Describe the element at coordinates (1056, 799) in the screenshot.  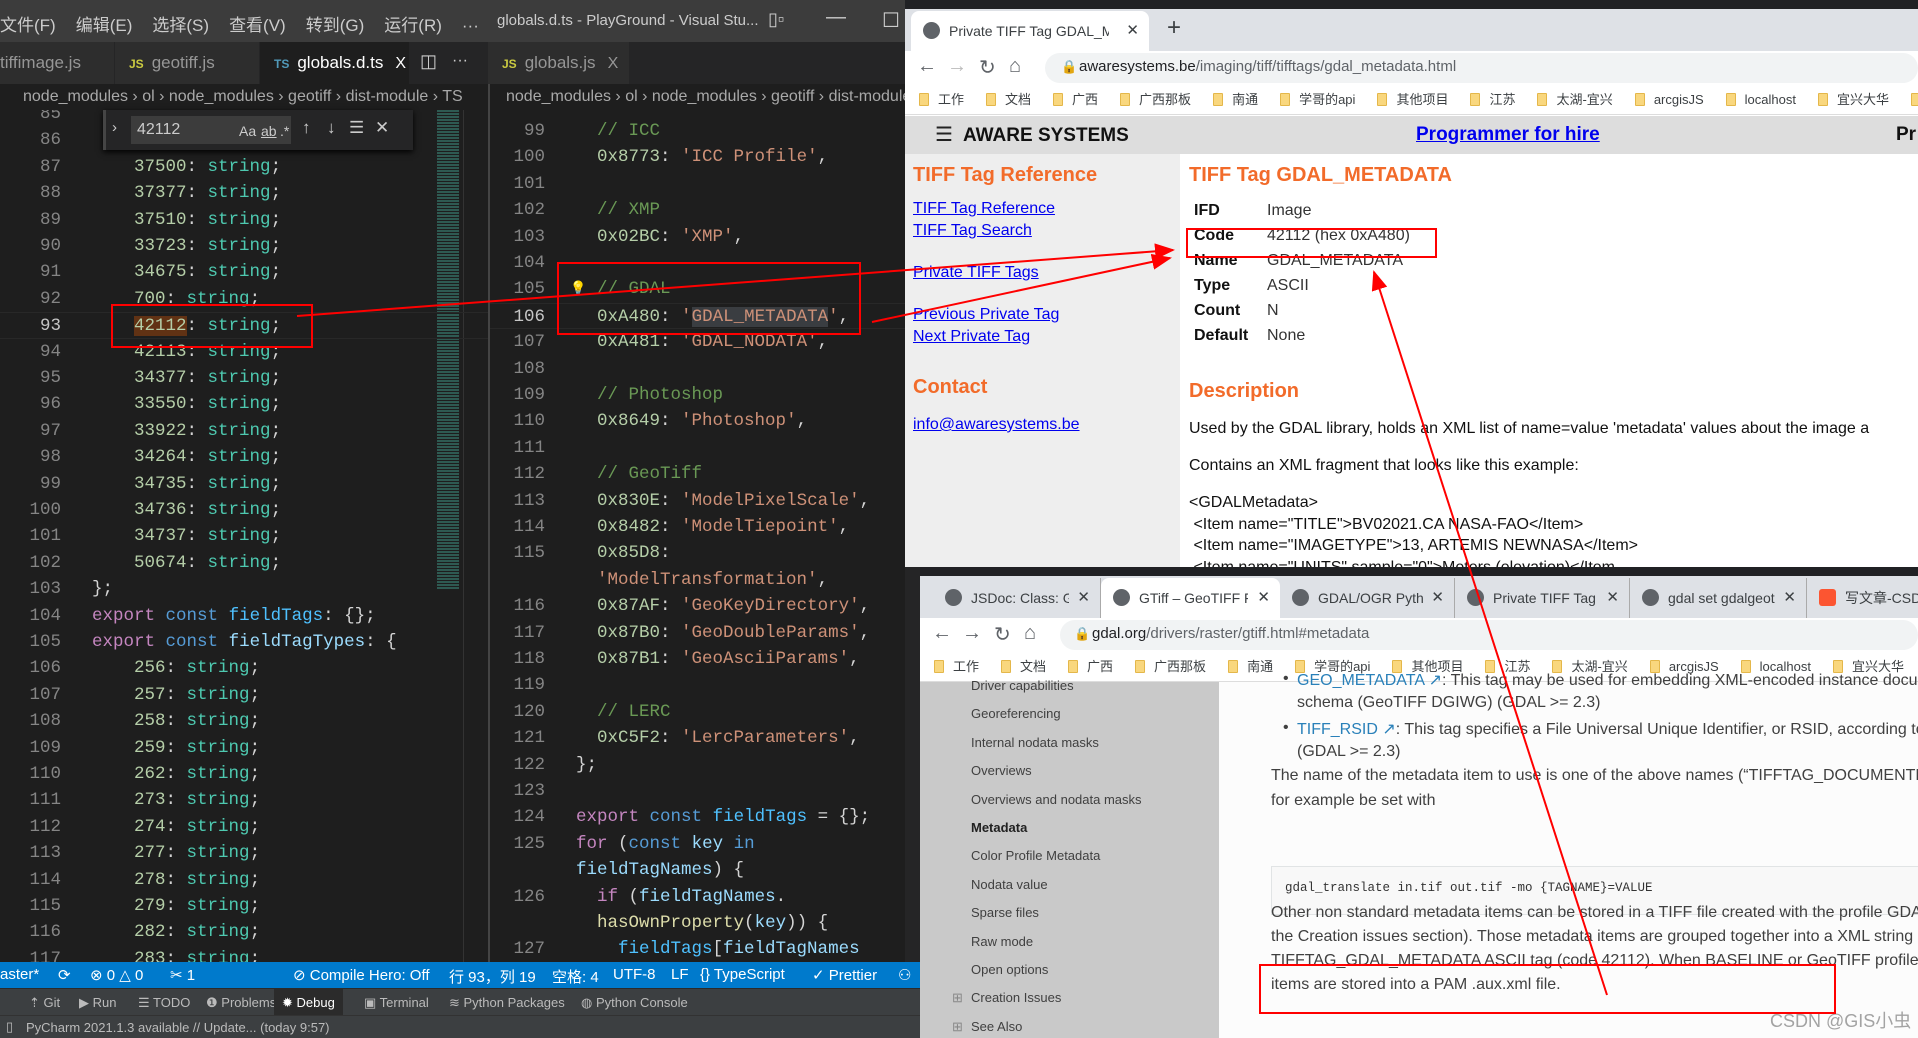
I see `sidebar-item: Overviews and nodata masks` at that location.